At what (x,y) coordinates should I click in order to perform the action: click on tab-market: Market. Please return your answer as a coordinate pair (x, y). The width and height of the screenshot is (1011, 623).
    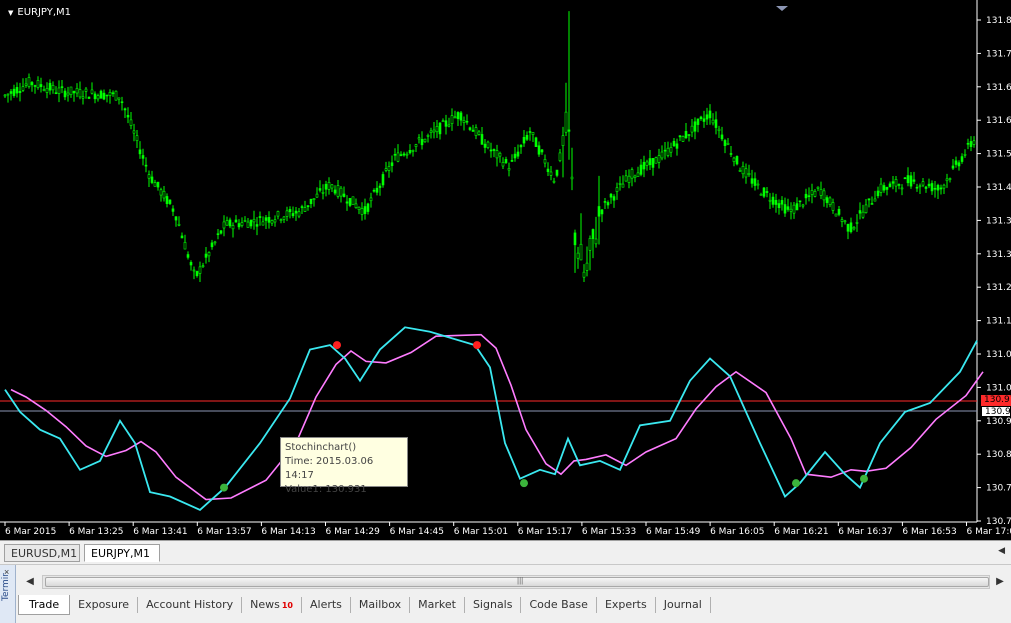
    Looking at the image, I should click on (437, 605).